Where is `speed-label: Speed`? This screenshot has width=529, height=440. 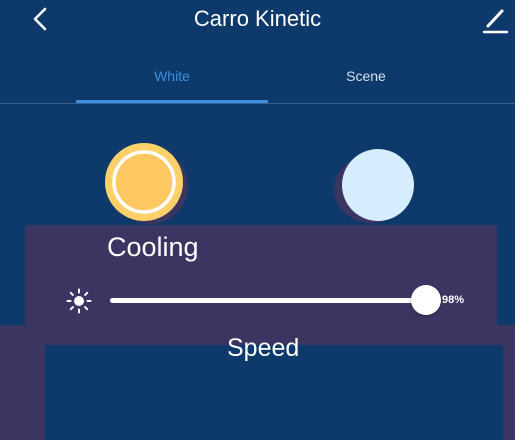
speed-label: Speed is located at coordinates (263, 348).